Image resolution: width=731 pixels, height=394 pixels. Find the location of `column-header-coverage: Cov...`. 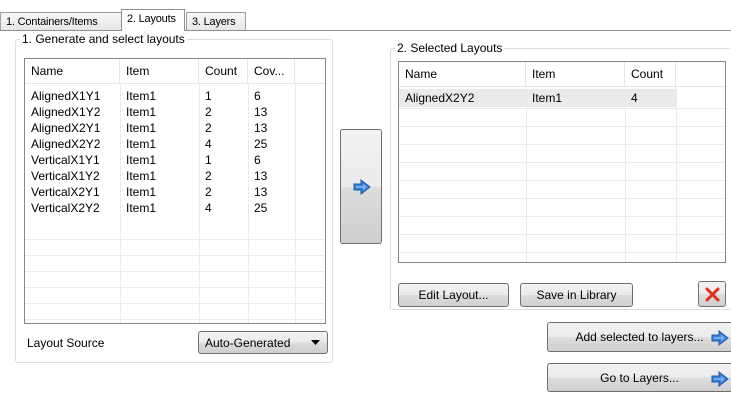

column-header-coverage: Cov... is located at coordinates (271, 71).